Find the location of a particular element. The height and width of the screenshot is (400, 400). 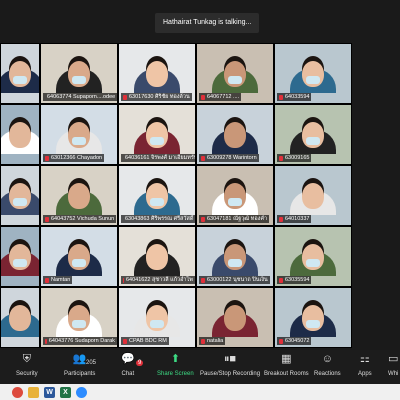

participant-video-tile: natalia is located at coordinates (235, 317).